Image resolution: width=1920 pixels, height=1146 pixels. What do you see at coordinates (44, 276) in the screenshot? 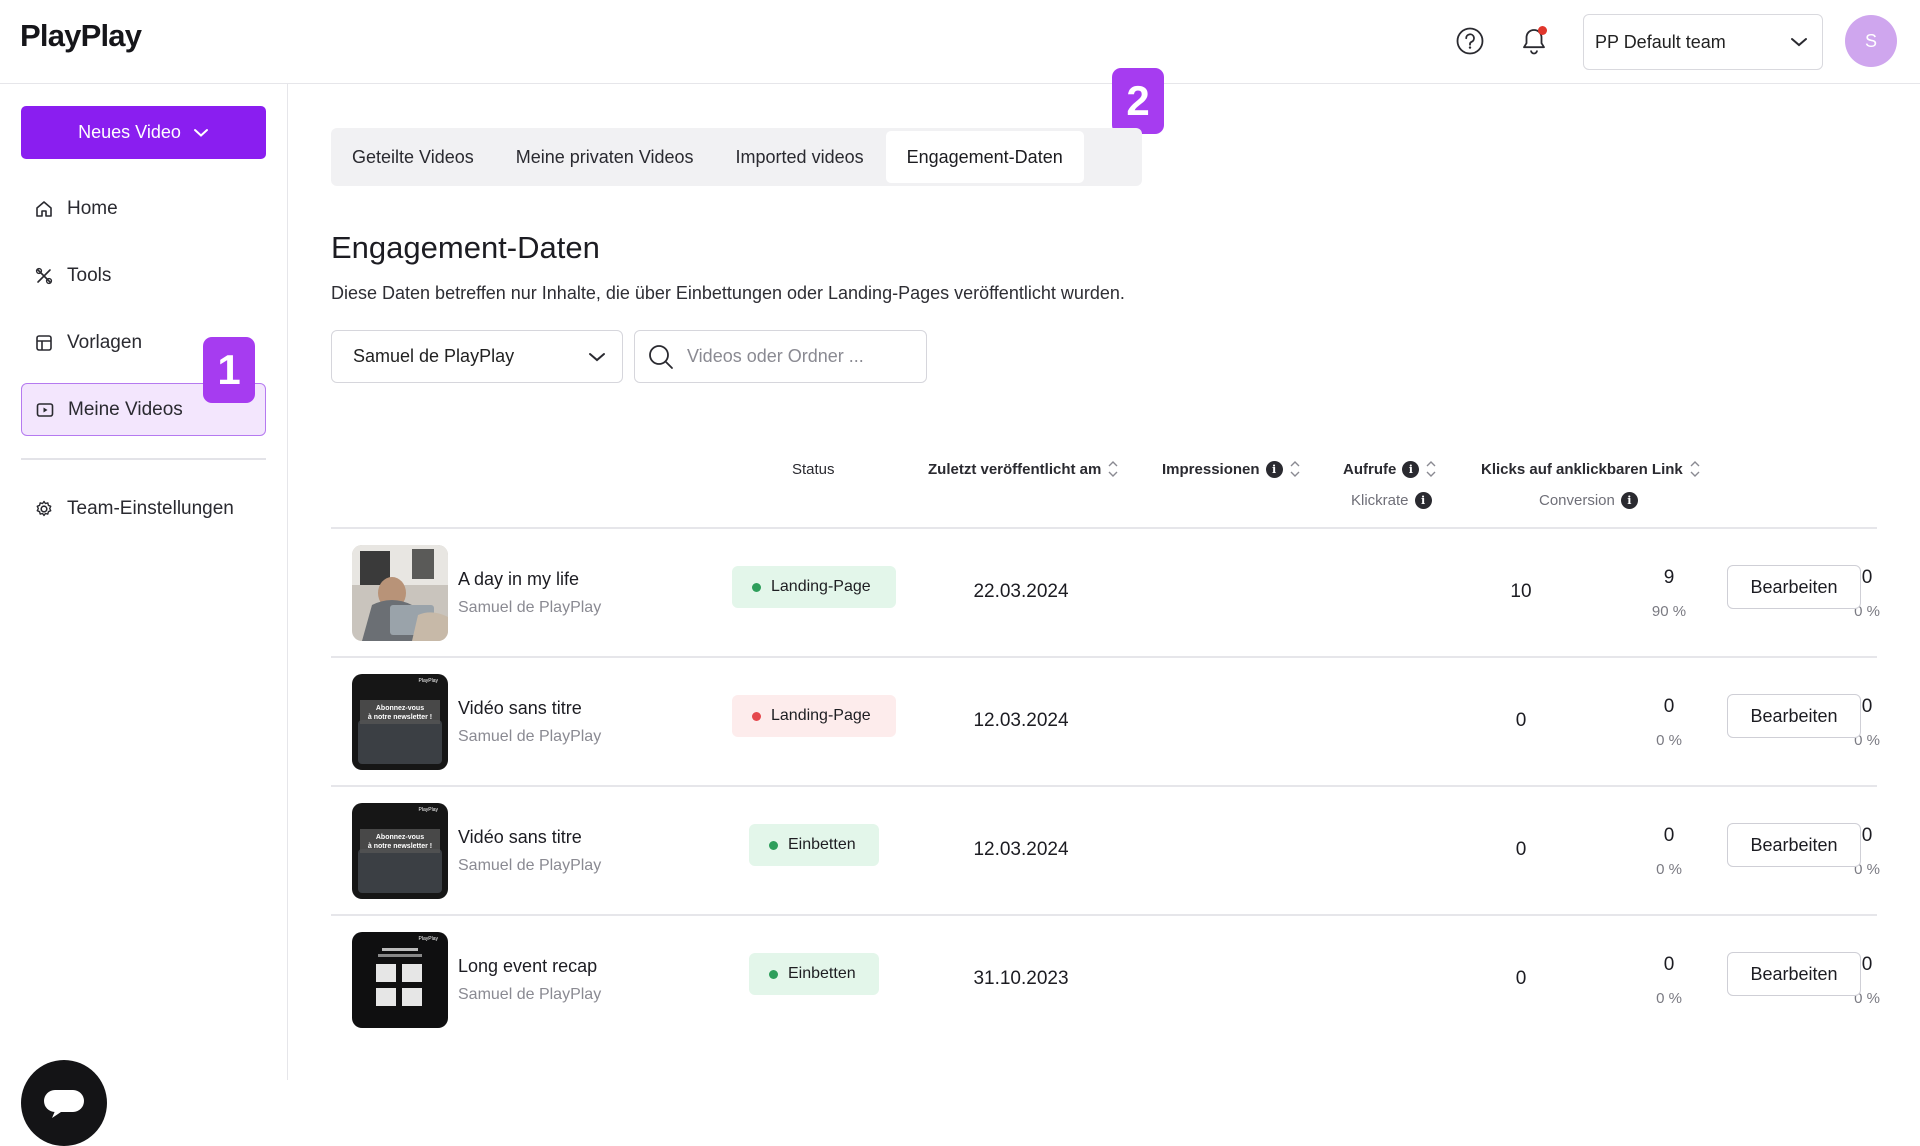
I see `tools-icon` at bounding box center [44, 276].